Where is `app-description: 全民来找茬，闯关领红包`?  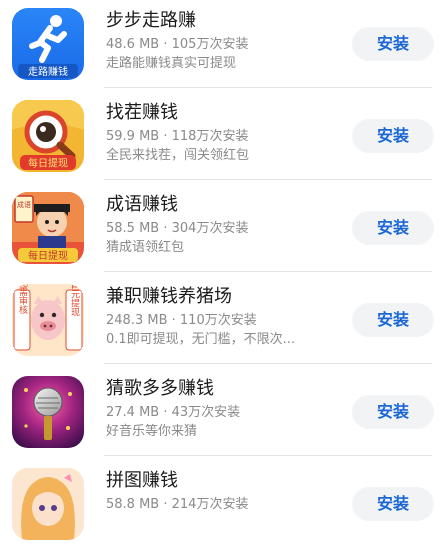 app-description: 全民来找茬，闯关领红包 is located at coordinates (178, 155).